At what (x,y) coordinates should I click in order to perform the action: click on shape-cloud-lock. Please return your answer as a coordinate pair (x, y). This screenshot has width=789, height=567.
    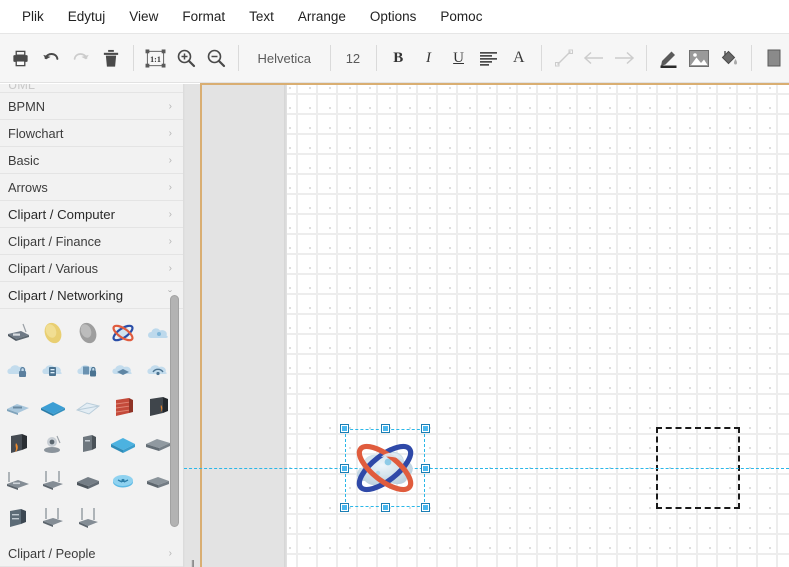
    Looking at the image, I should click on (18, 369).